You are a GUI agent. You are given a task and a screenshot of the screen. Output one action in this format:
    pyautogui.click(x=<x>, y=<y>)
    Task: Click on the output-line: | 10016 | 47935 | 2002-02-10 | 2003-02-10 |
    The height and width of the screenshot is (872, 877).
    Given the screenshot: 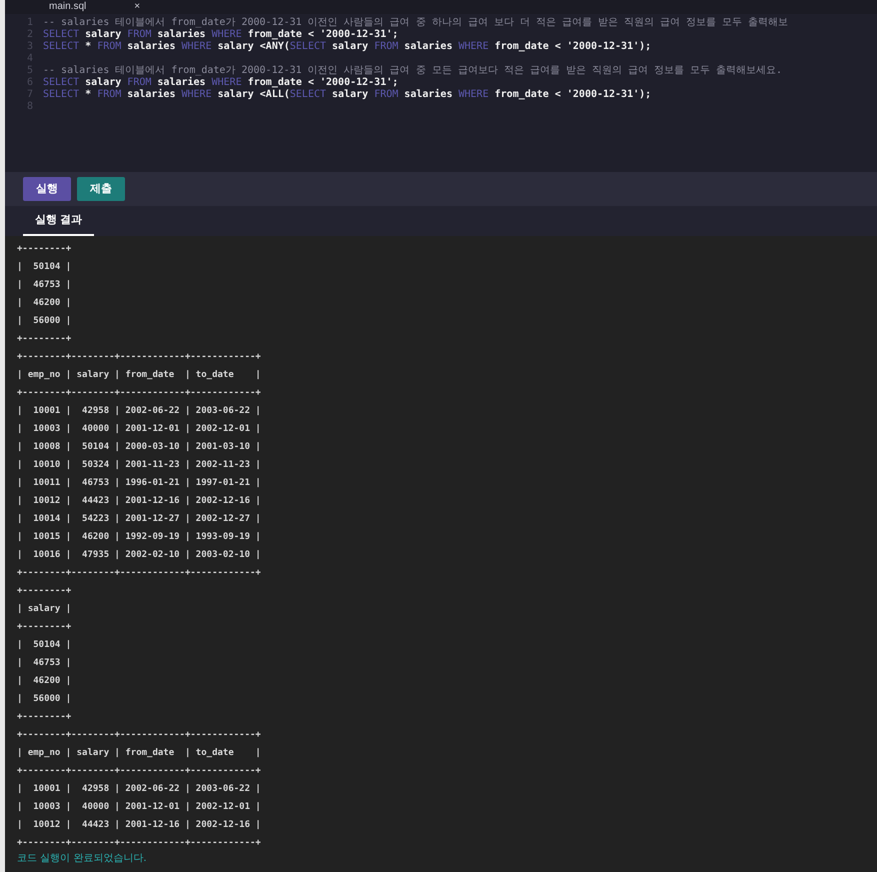 What is the action you would take?
    pyautogui.click(x=139, y=555)
    